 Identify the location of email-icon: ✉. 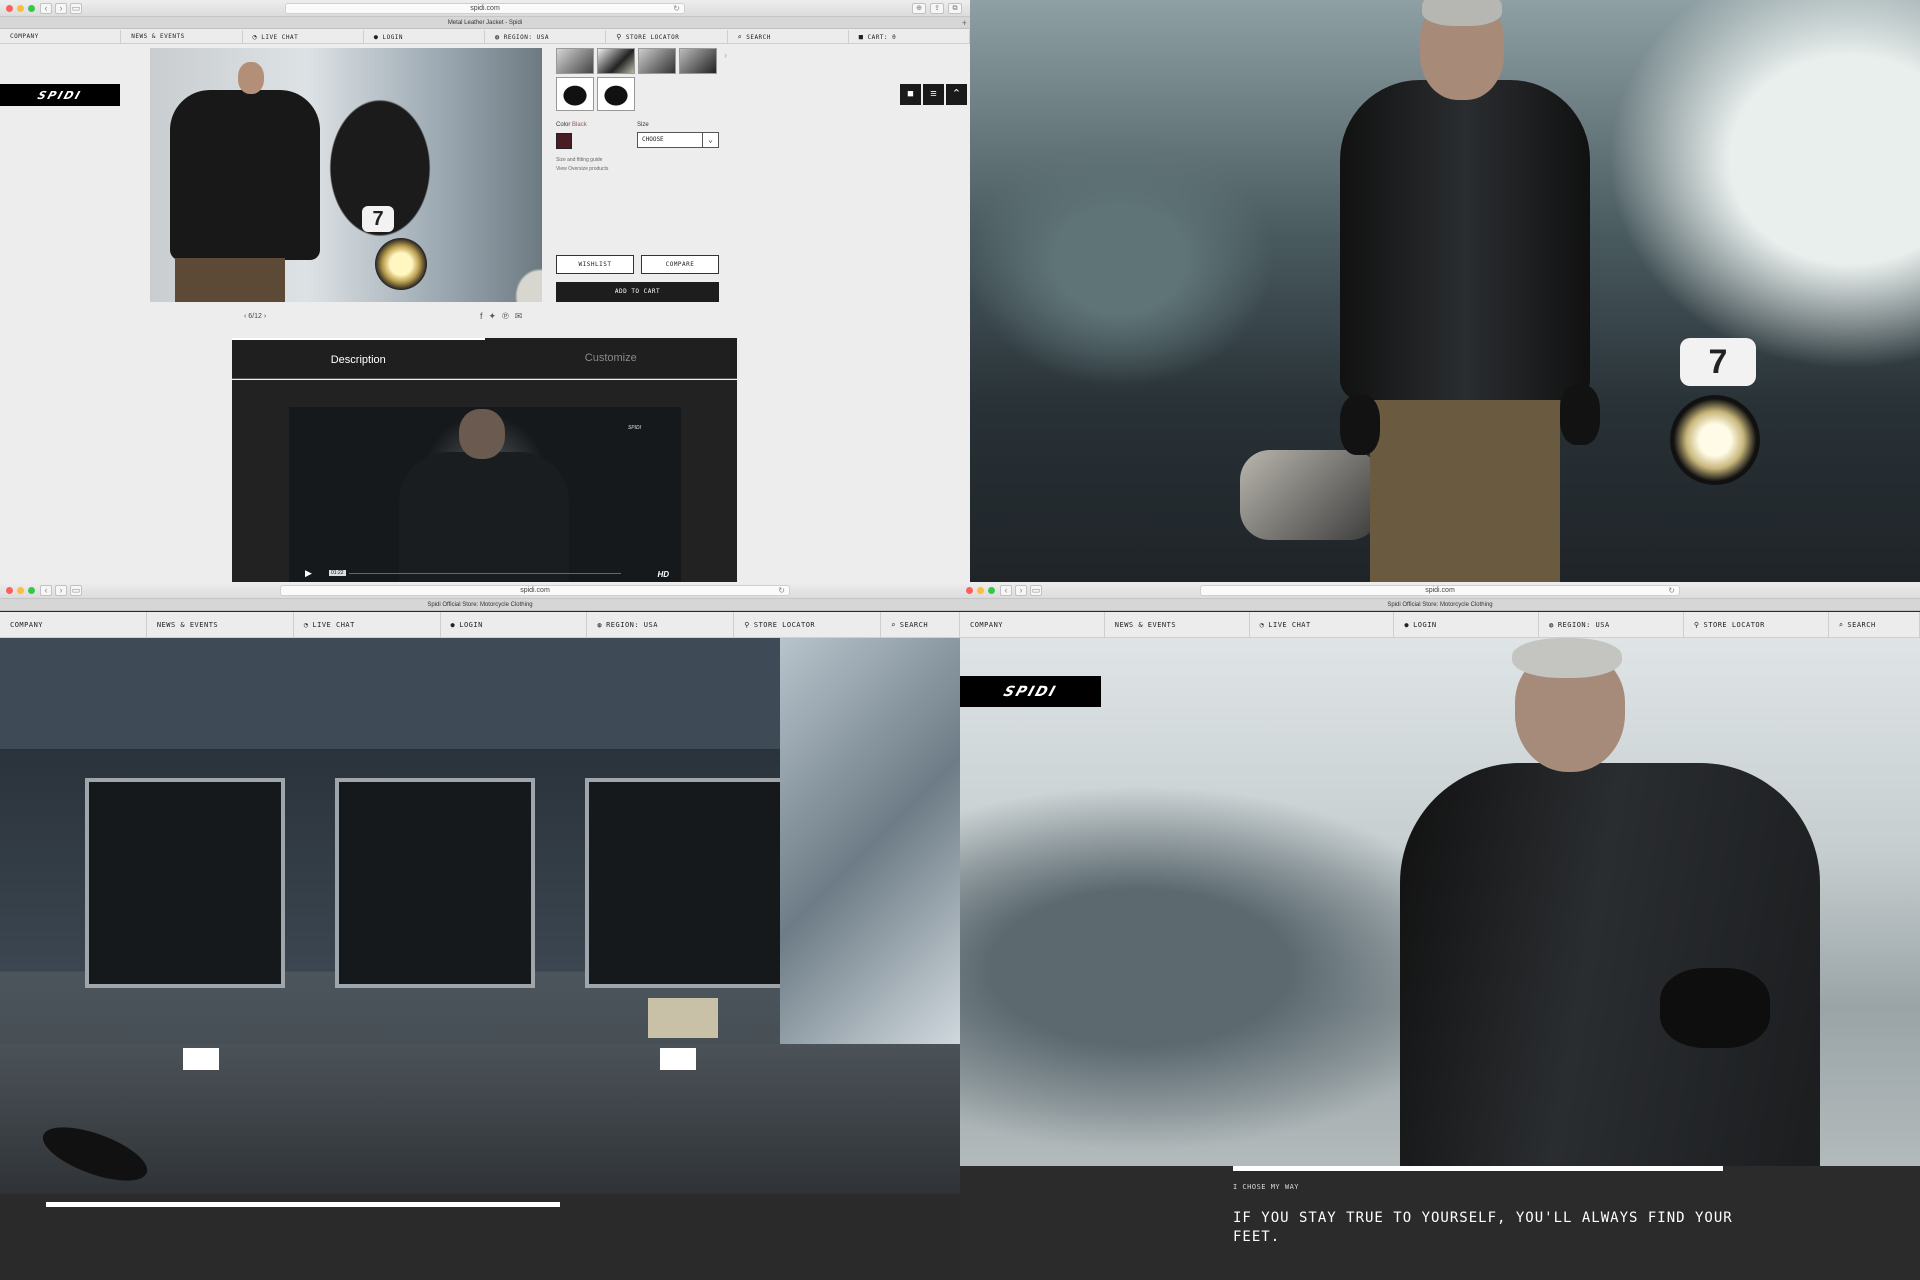
(519, 316).